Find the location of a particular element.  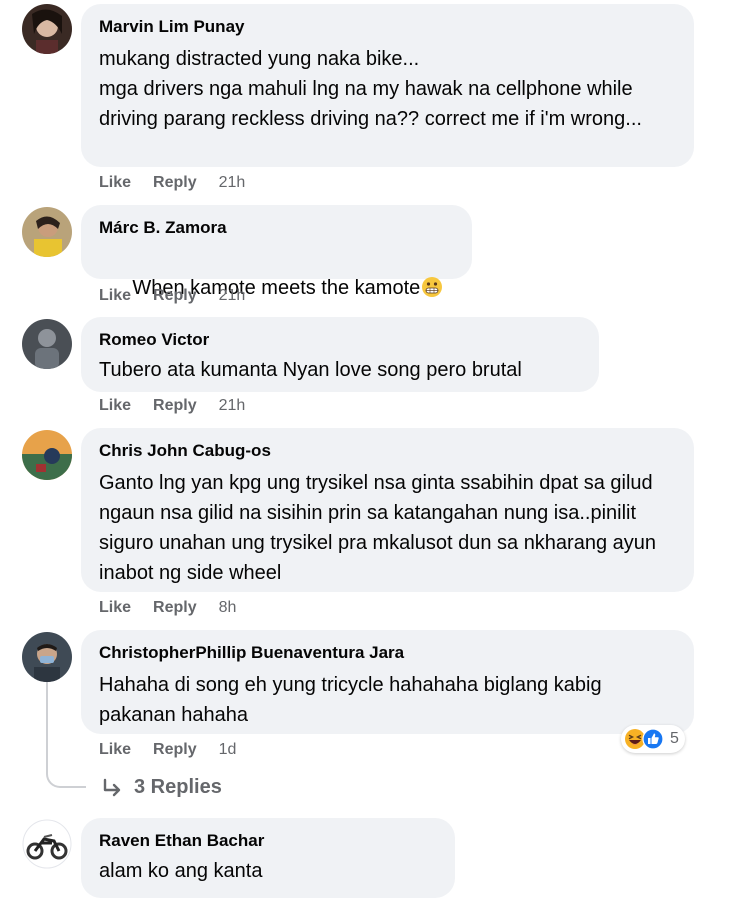

comment-timestamp: 1d is located at coordinates (228, 750).